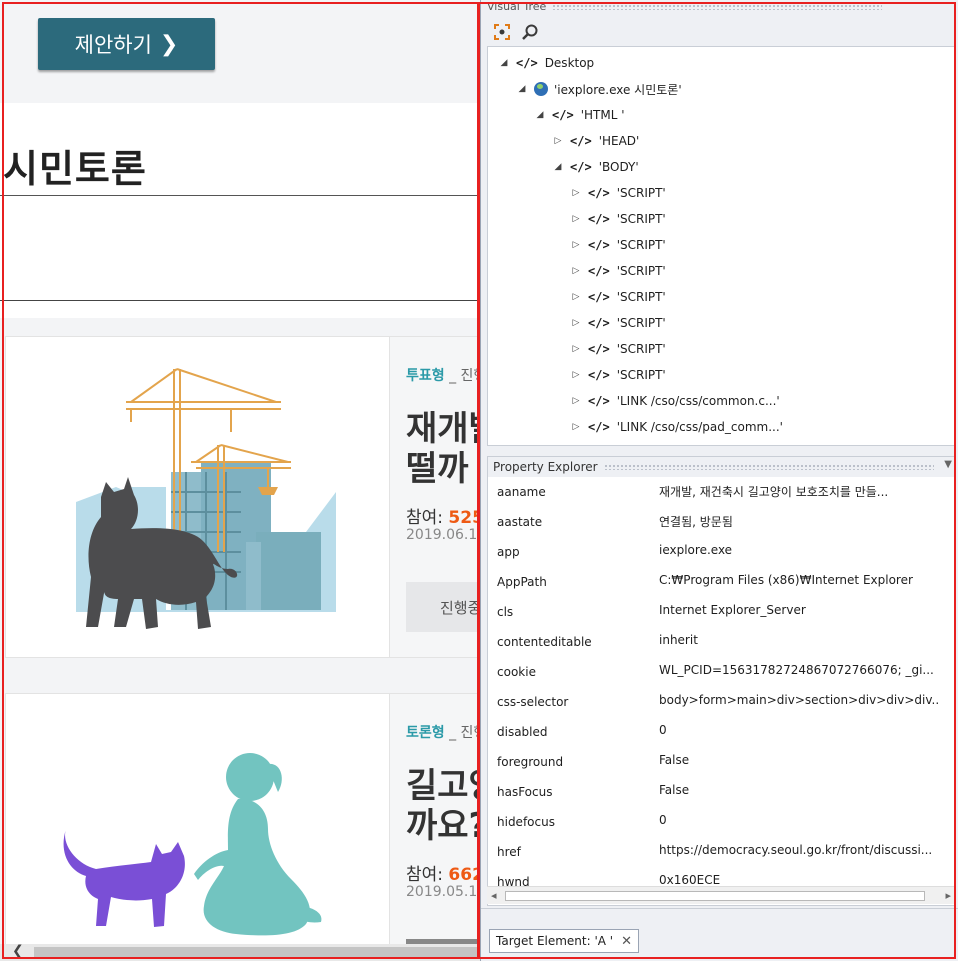 The width and height of the screenshot is (958, 961). I want to click on visual-tree-header: Visual Tree, so click(685, 8).